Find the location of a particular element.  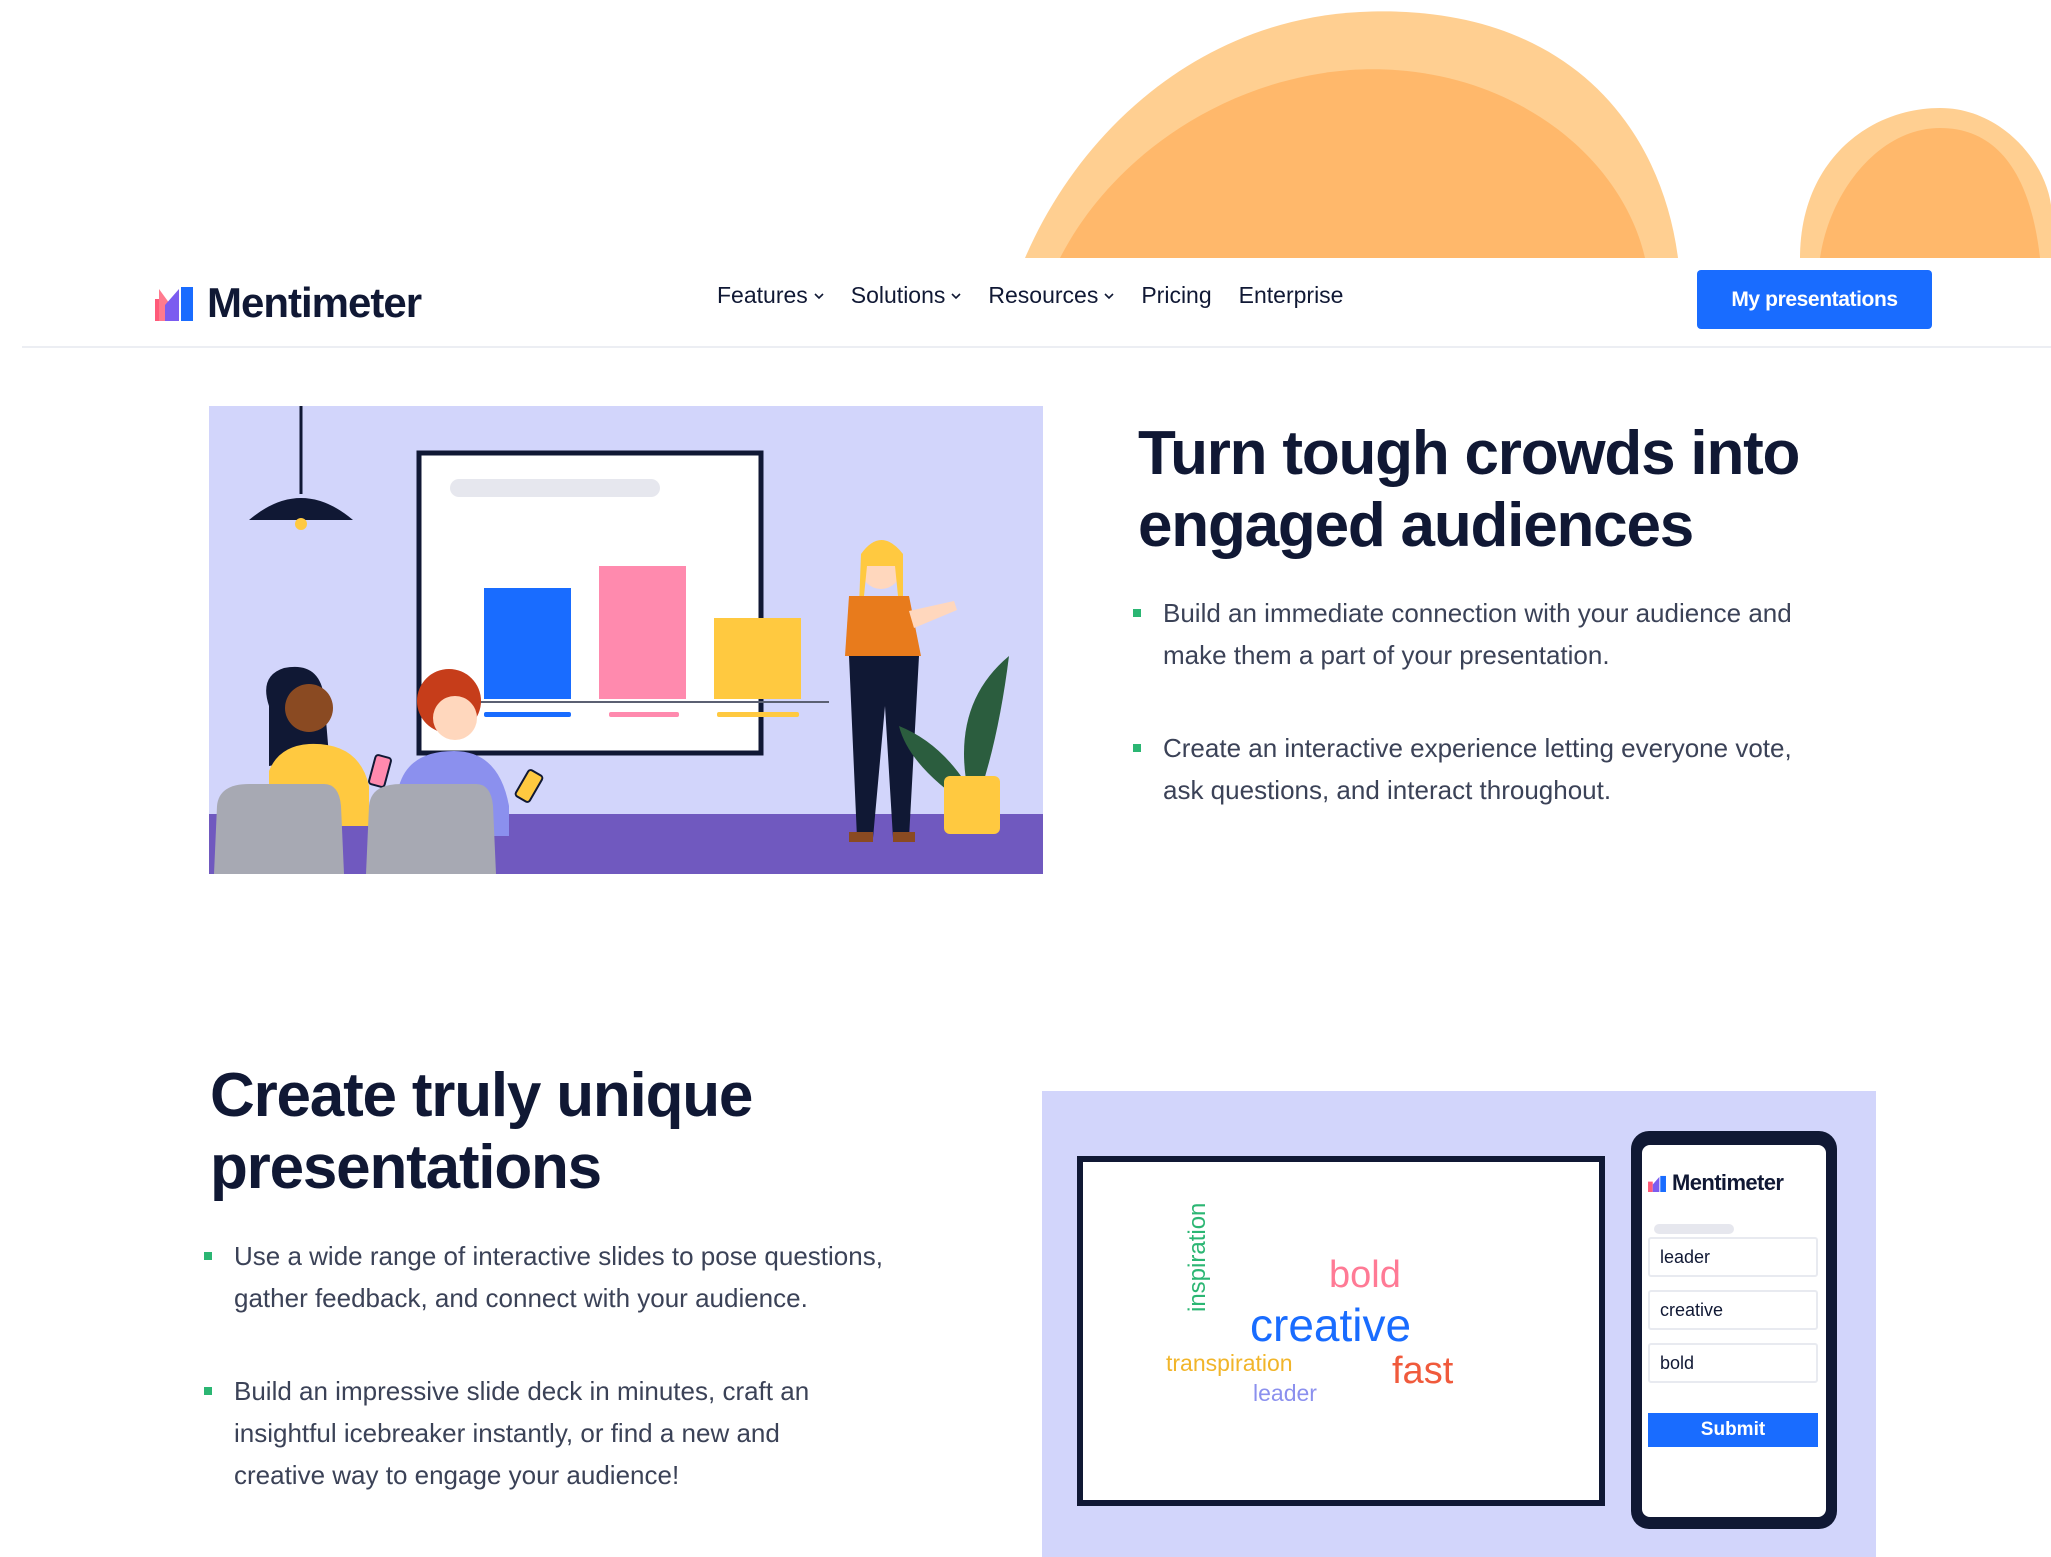

nav-enterprise-label: Enterprise is located at coordinates (1291, 295).